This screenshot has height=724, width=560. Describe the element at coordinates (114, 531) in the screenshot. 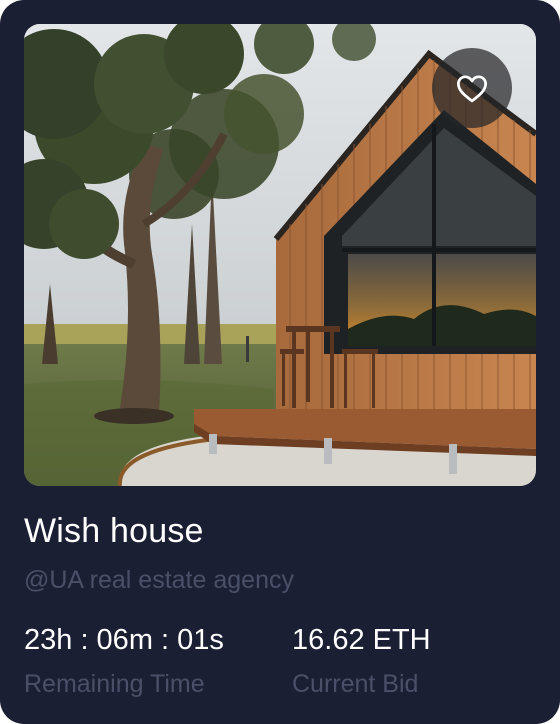

I see `item-title: Wish house` at that location.